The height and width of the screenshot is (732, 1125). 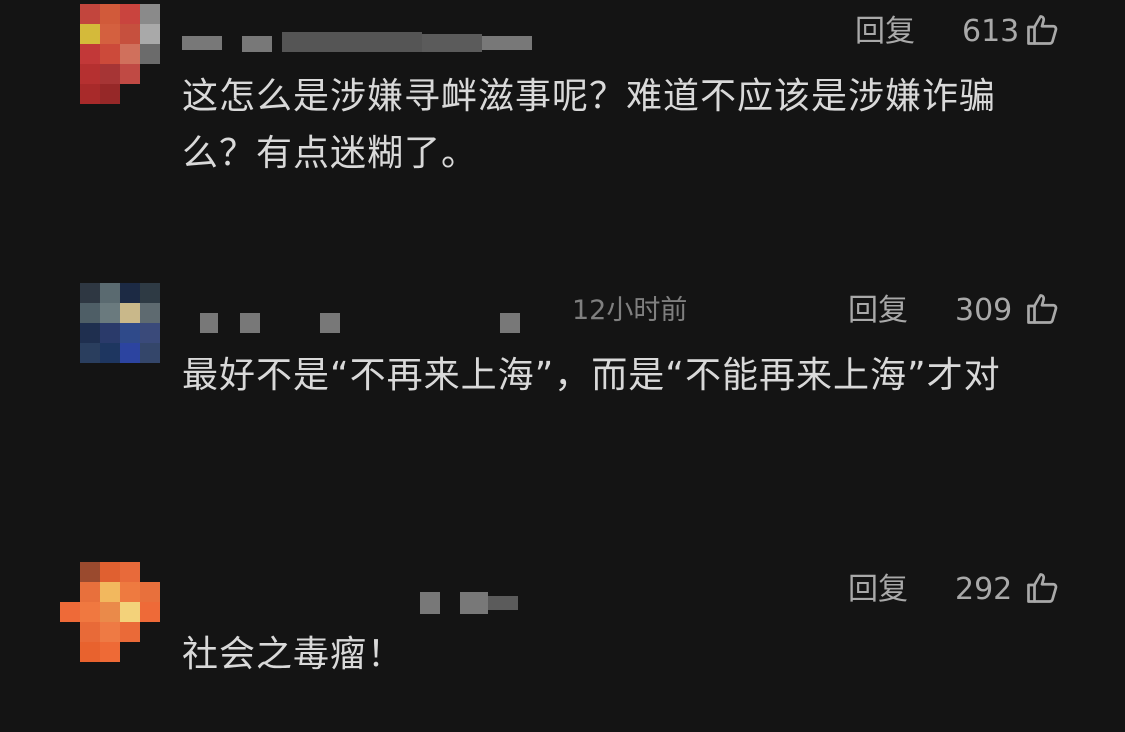 I want to click on timestamp: 12小时前, so click(x=630, y=310).